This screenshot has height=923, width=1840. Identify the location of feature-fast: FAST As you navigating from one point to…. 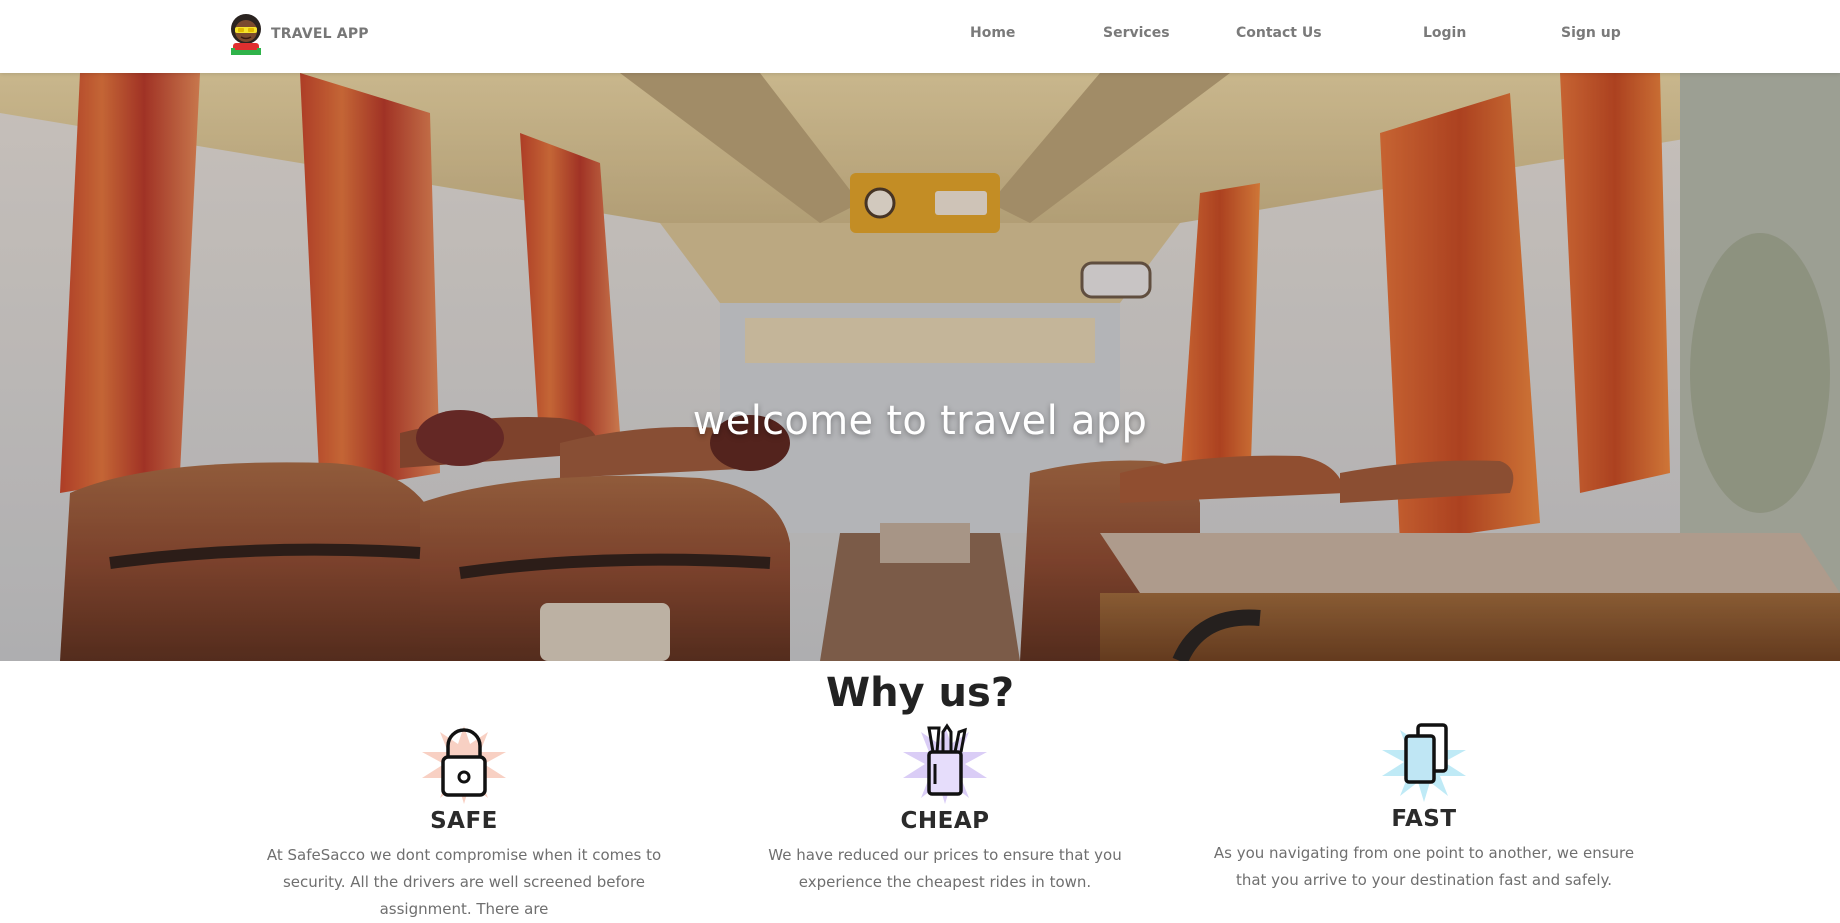
(1424, 807).